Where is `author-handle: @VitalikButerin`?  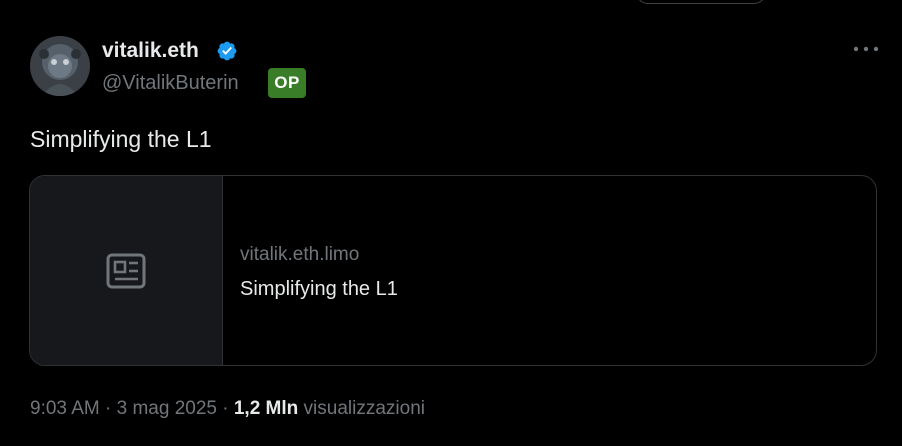 author-handle: @VitalikButerin is located at coordinates (170, 83).